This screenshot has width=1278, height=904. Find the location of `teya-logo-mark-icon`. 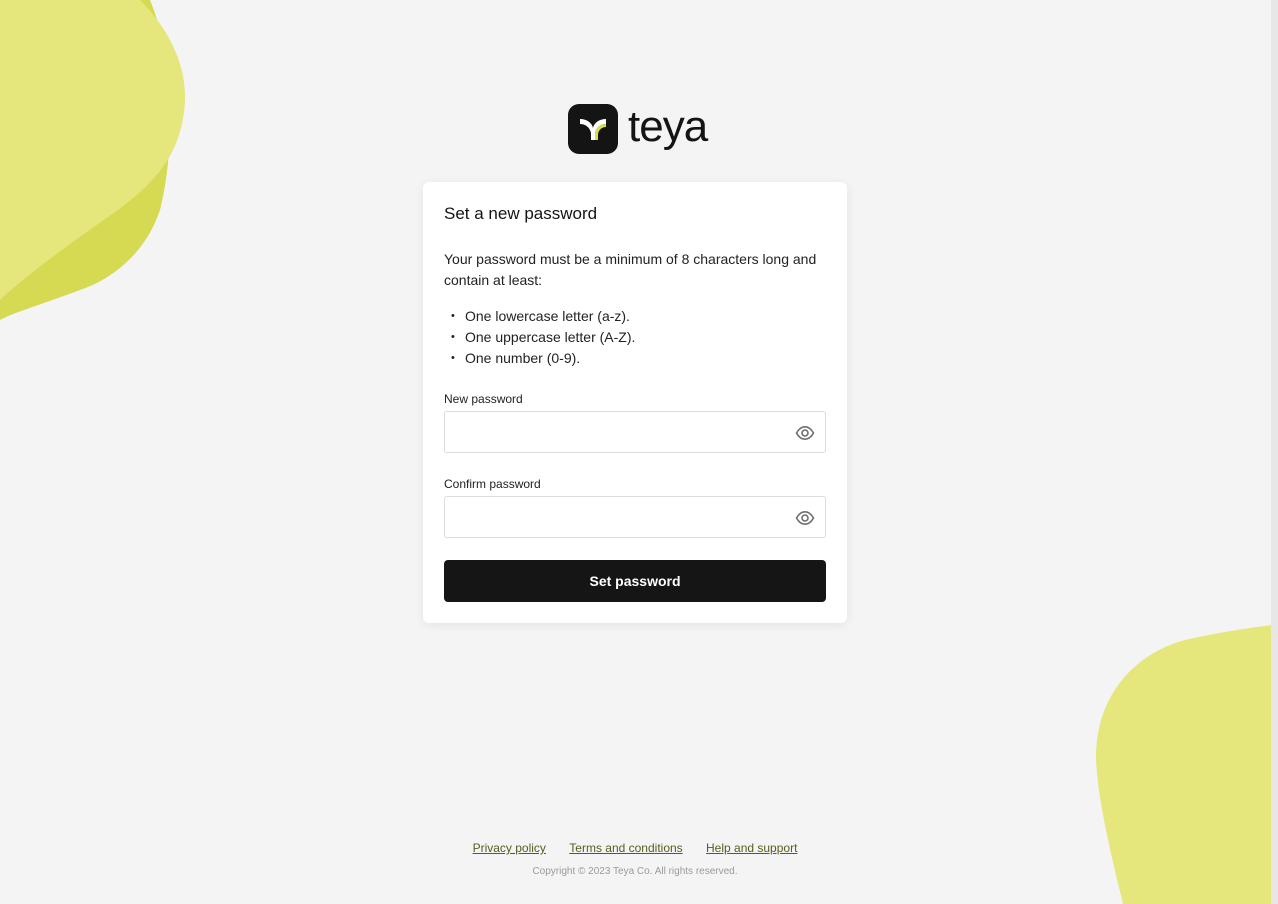

teya-logo-mark-icon is located at coordinates (593, 129).